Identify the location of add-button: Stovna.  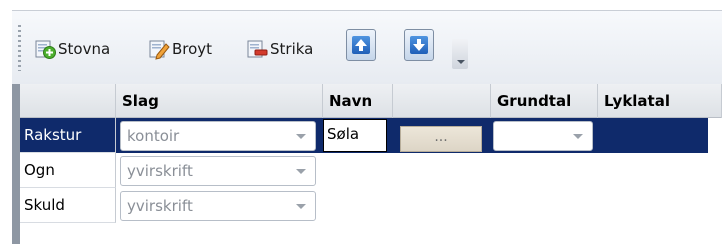
(72, 49).